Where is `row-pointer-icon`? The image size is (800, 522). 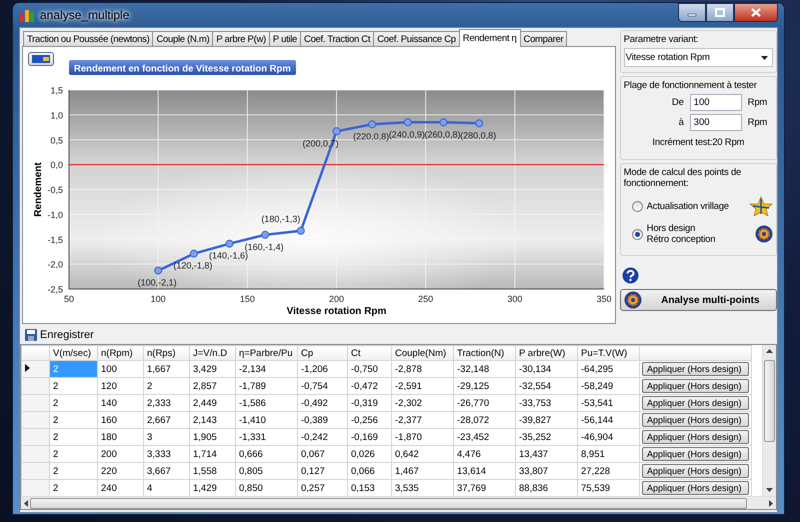 row-pointer-icon is located at coordinates (27, 368).